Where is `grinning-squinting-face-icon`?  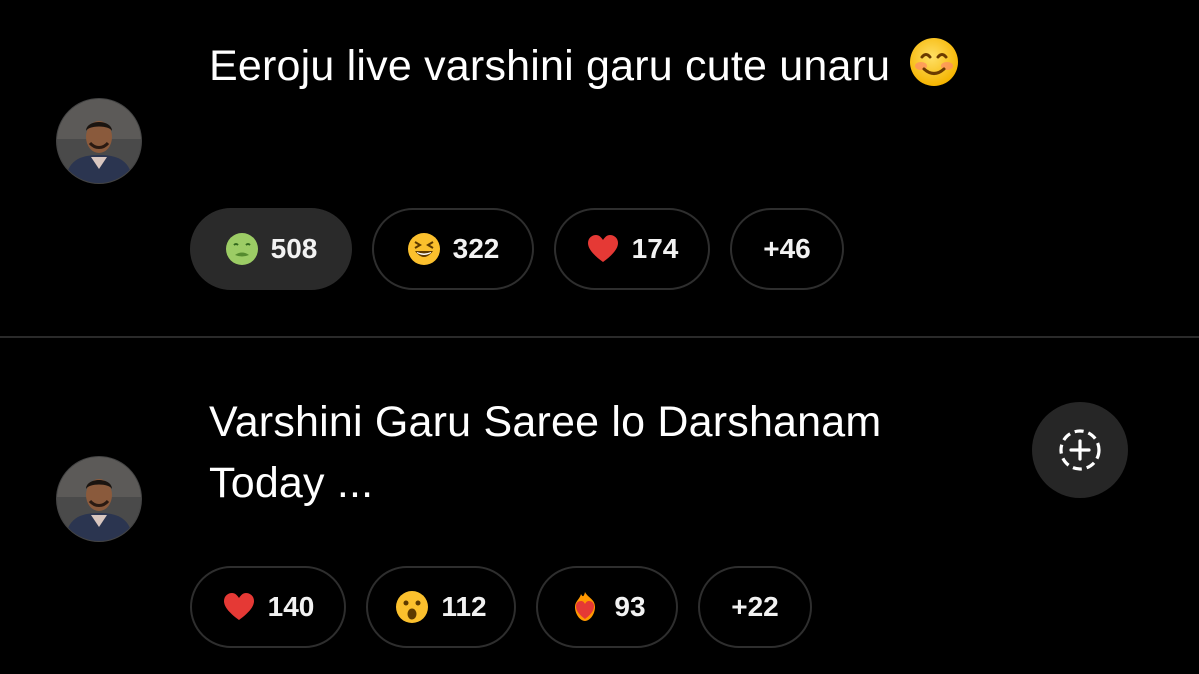 grinning-squinting-face-icon is located at coordinates (424, 249).